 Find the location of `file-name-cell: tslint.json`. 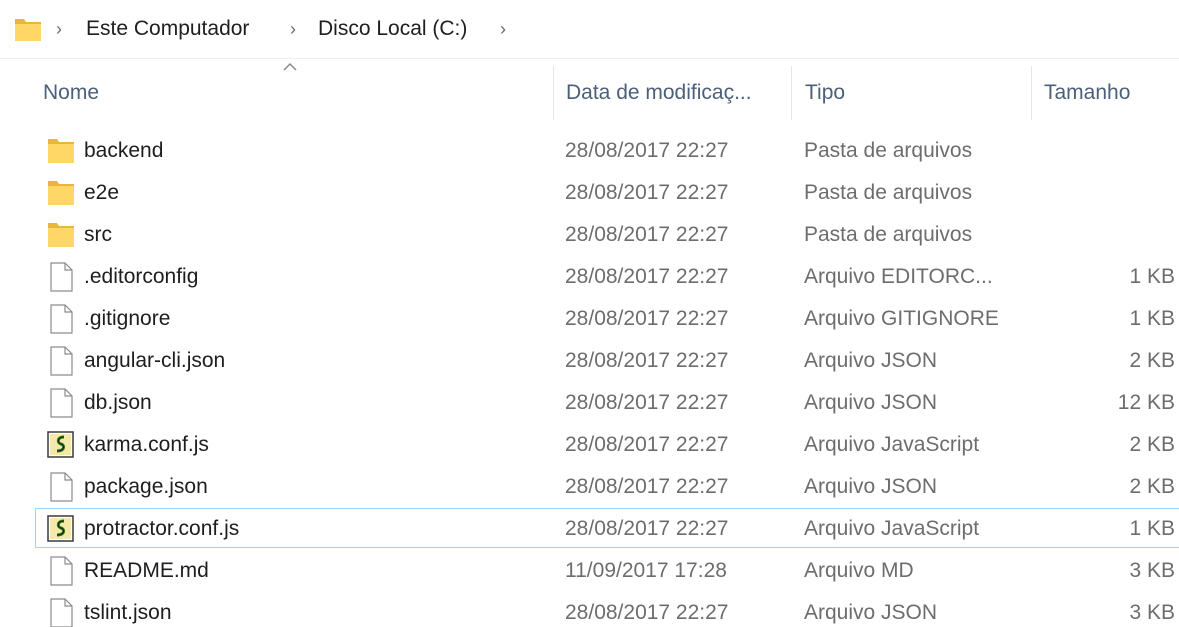

file-name-cell: tslint.json is located at coordinates (128, 612).